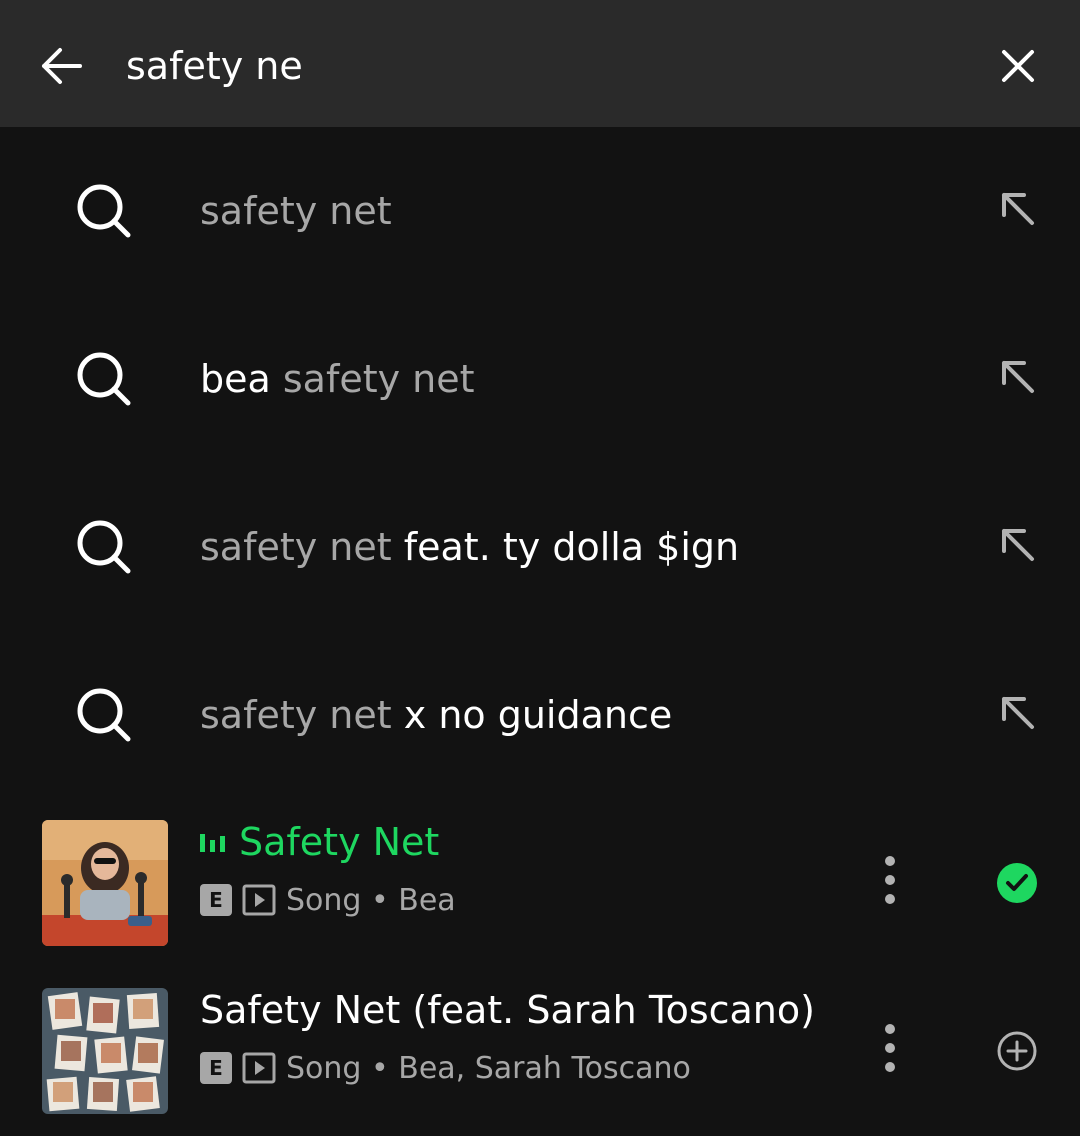 This screenshot has width=1080, height=1136. I want to click on search-bar, so click(540, 63).